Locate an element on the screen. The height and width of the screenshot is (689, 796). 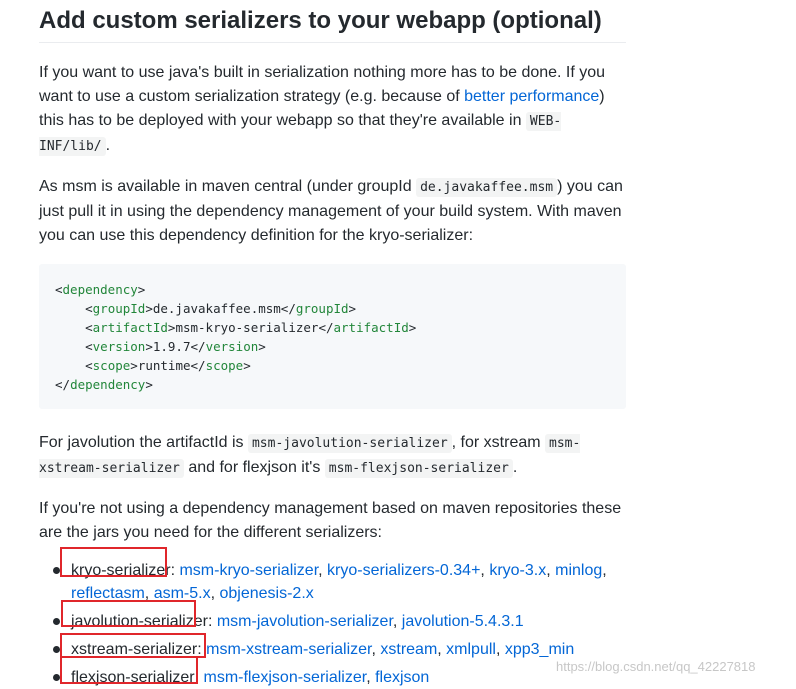
jar-link: xstream is located at coordinates (408, 649).